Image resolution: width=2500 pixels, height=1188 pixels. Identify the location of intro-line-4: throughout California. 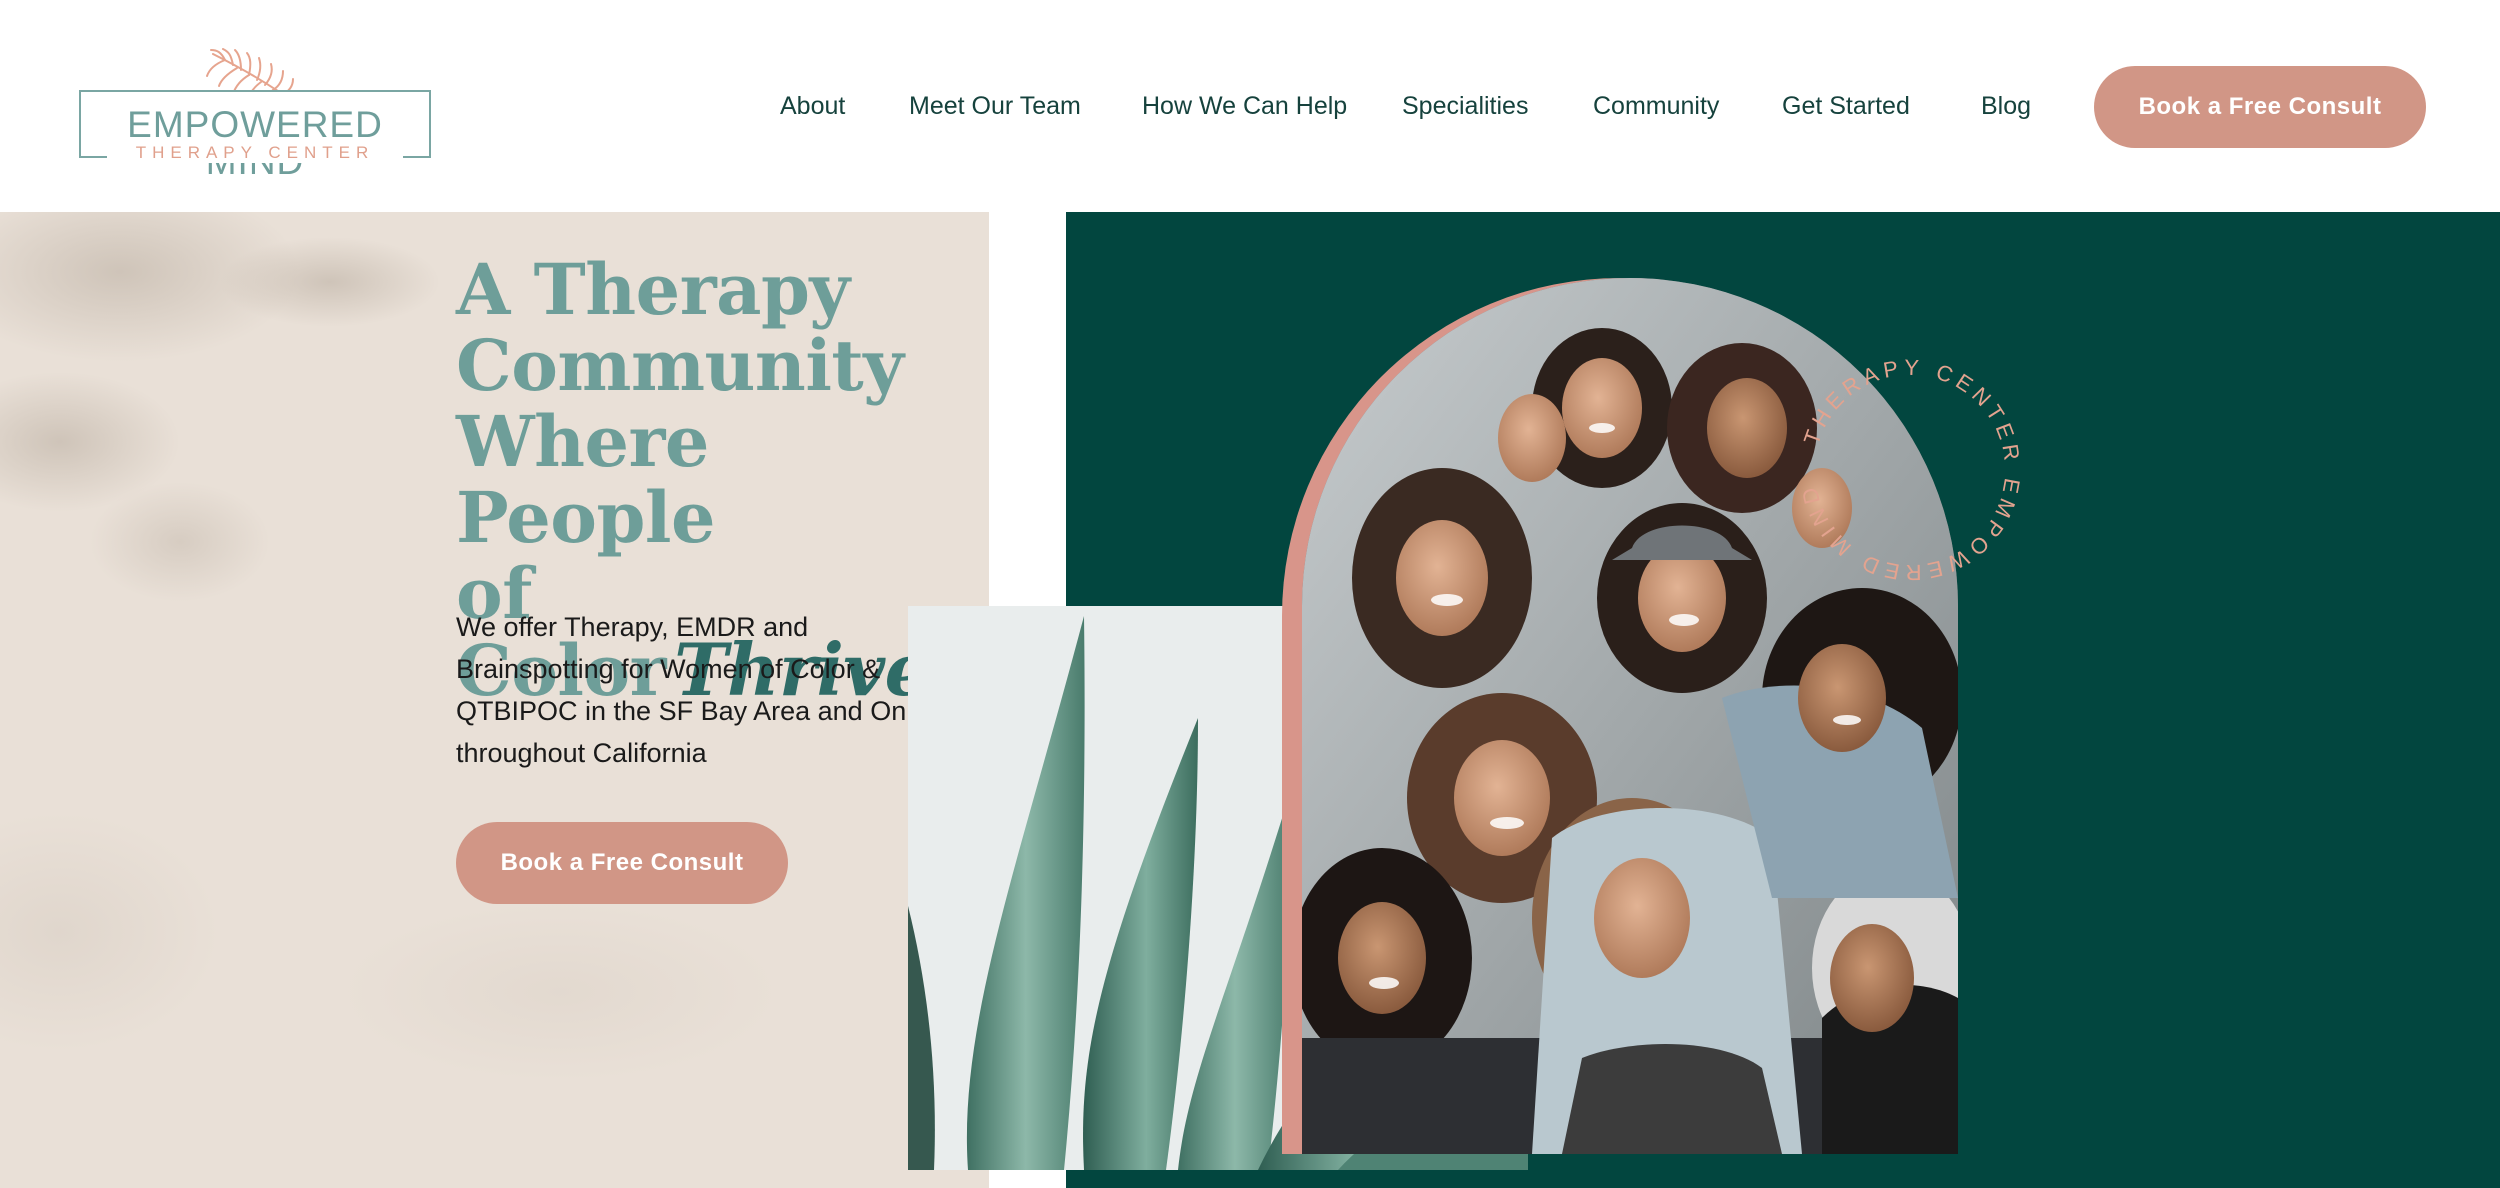
(581, 753).